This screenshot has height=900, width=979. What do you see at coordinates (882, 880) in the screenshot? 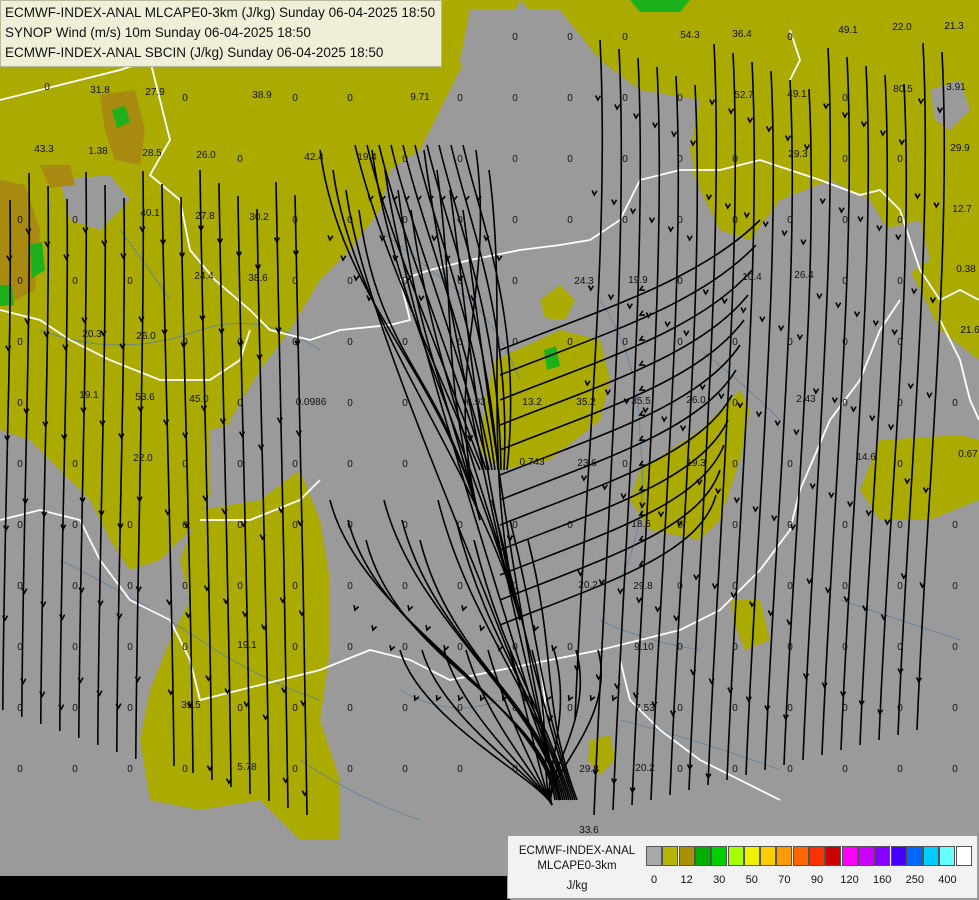
I see `colorbar-tick-label: 160` at bounding box center [882, 880].